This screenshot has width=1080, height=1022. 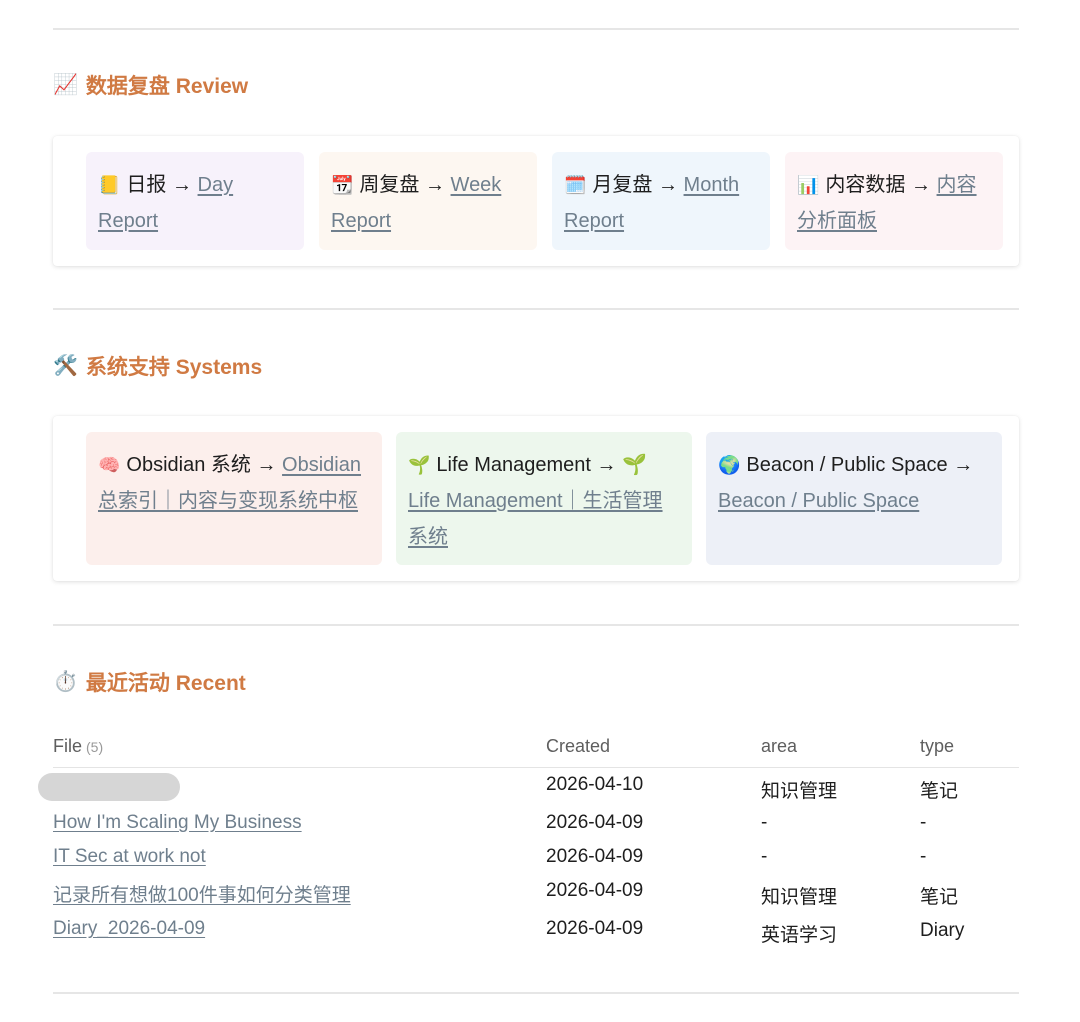 I want to click on month-report-card: 🗓️ 月复盘 → Month Report, so click(x=661, y=201).